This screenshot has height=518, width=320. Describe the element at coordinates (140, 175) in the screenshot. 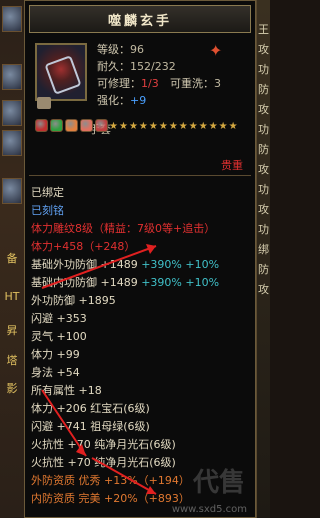

I see `divider` at that location.